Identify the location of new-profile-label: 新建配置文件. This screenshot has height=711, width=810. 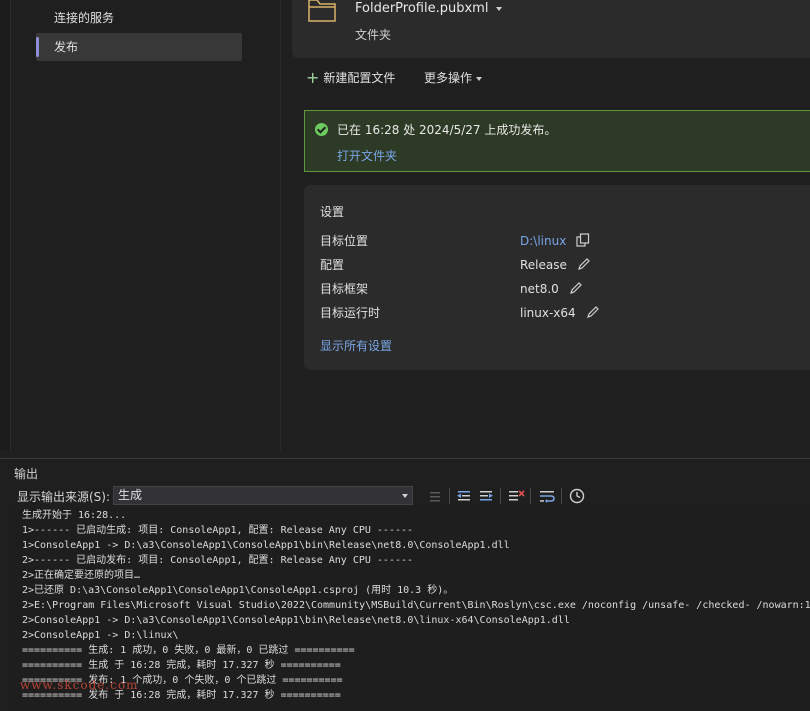
(359, 78).